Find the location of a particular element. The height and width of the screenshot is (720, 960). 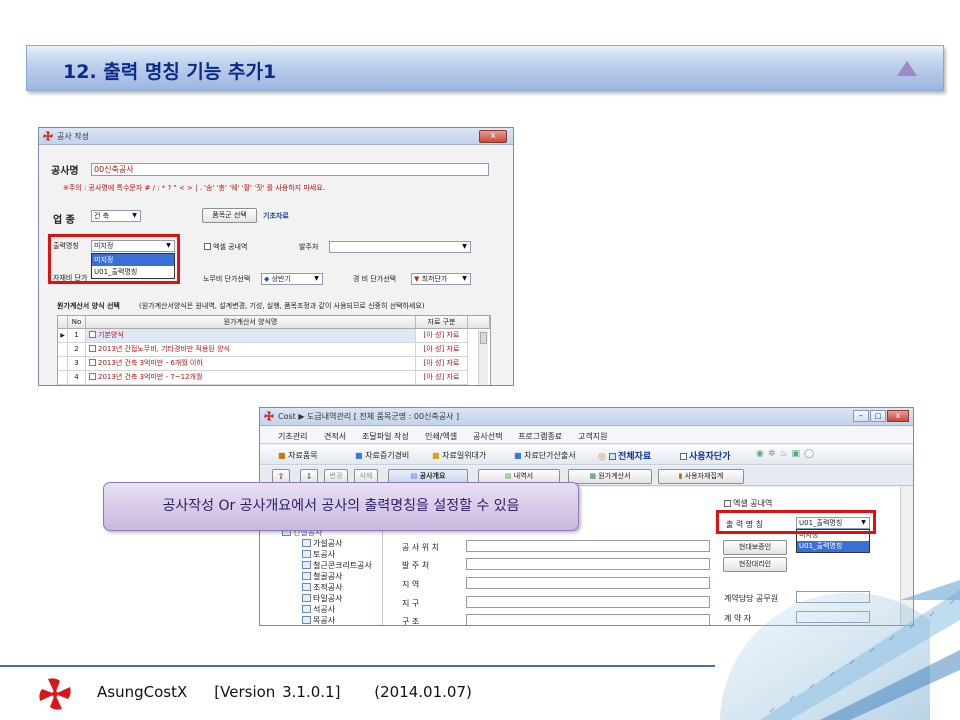

tree-item: 목공사 is located at coordinates (318, 620).